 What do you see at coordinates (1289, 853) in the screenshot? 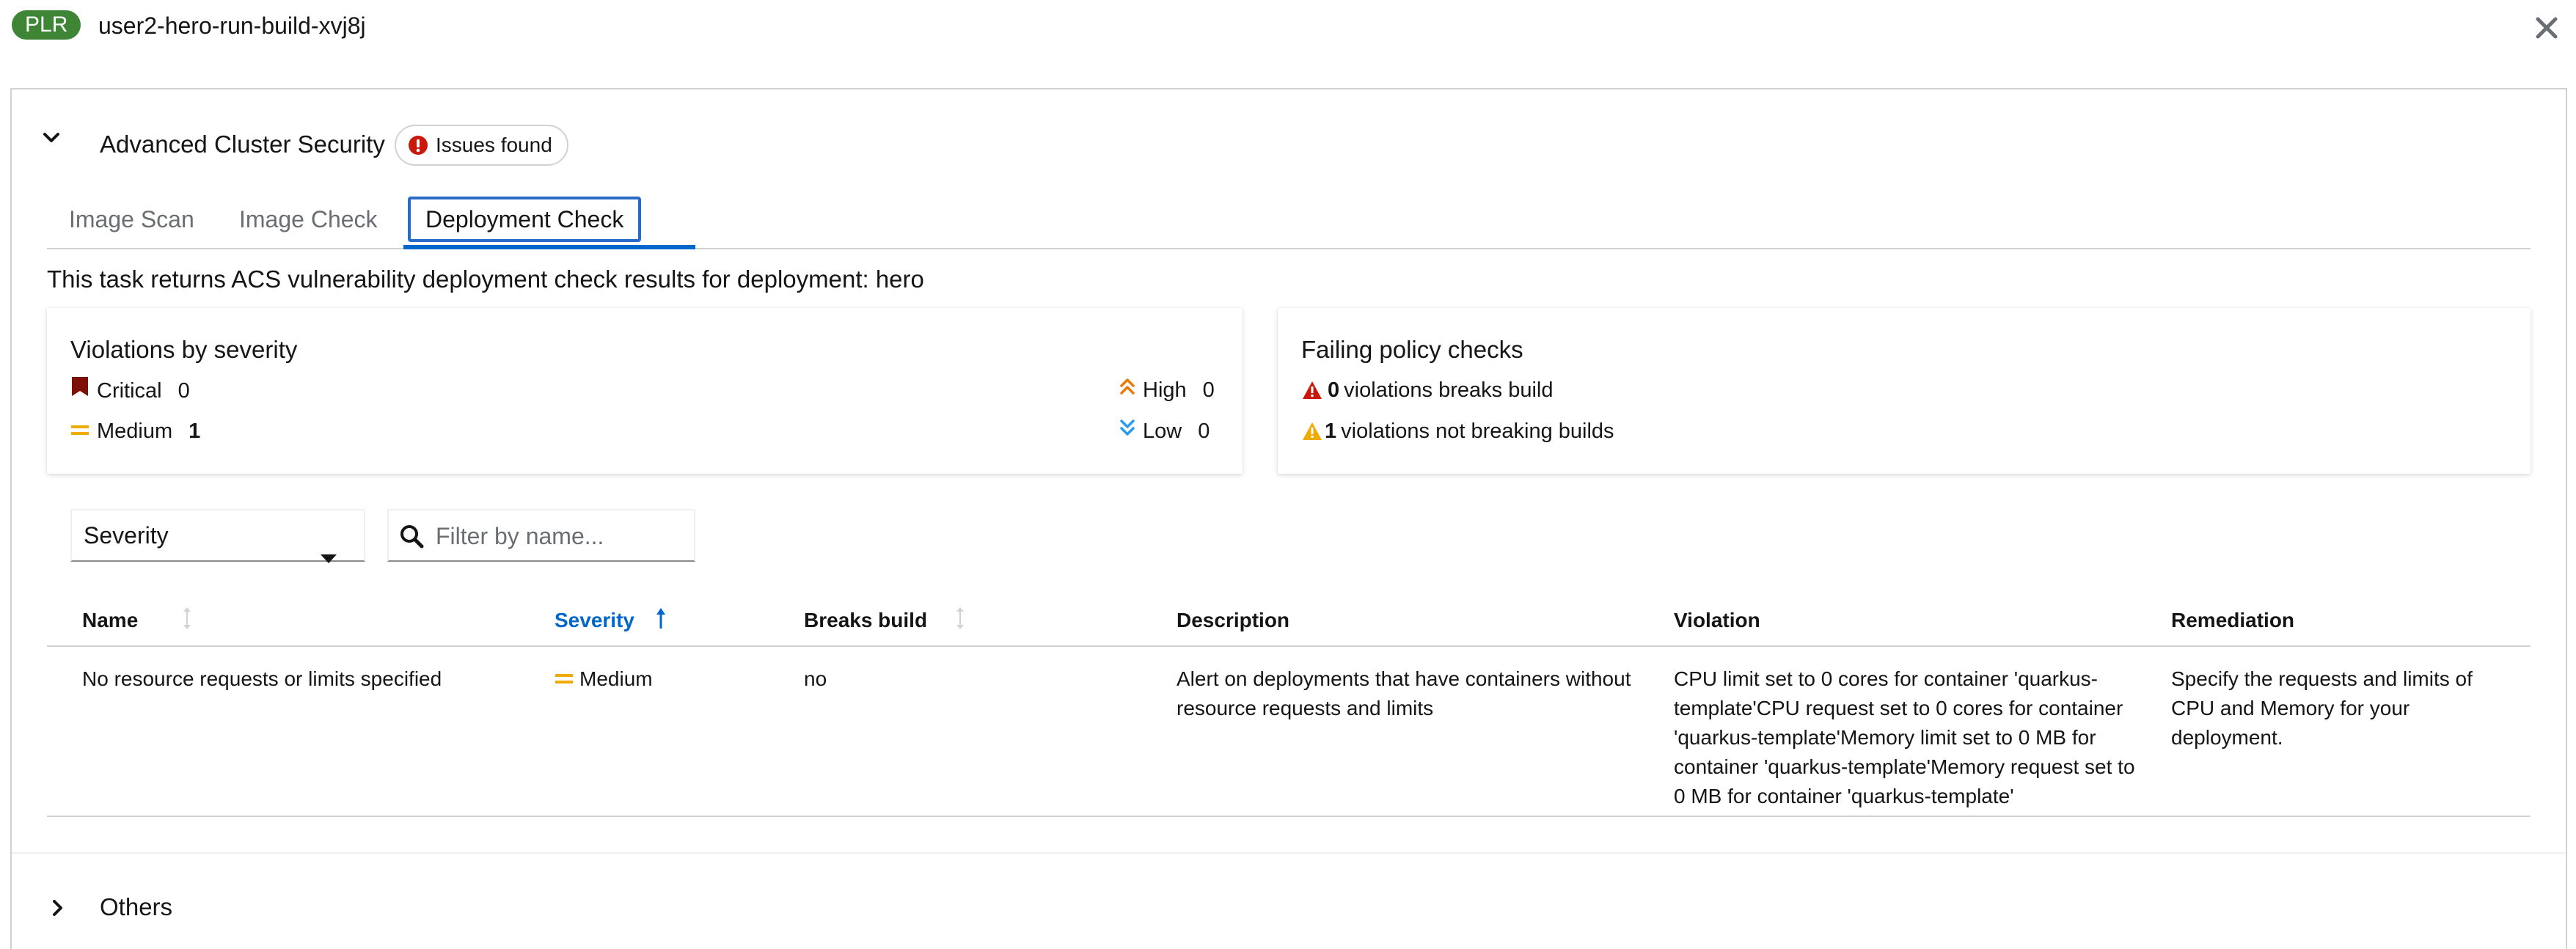
I see `section-divider` at bounding box center [1289, 853].